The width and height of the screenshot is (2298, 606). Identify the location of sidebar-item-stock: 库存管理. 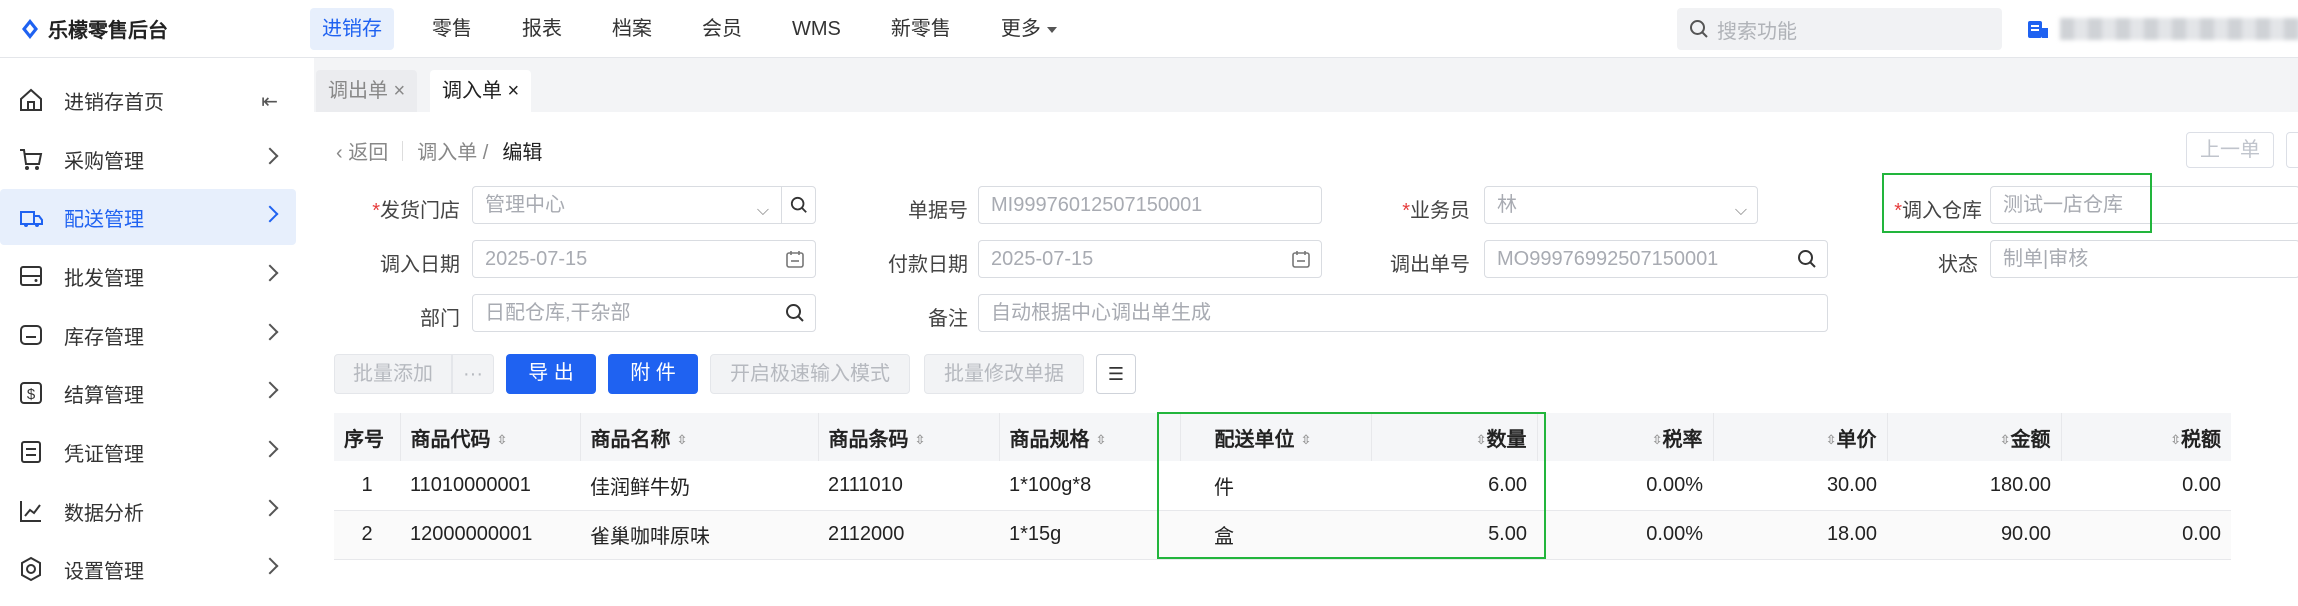
(148, 335).